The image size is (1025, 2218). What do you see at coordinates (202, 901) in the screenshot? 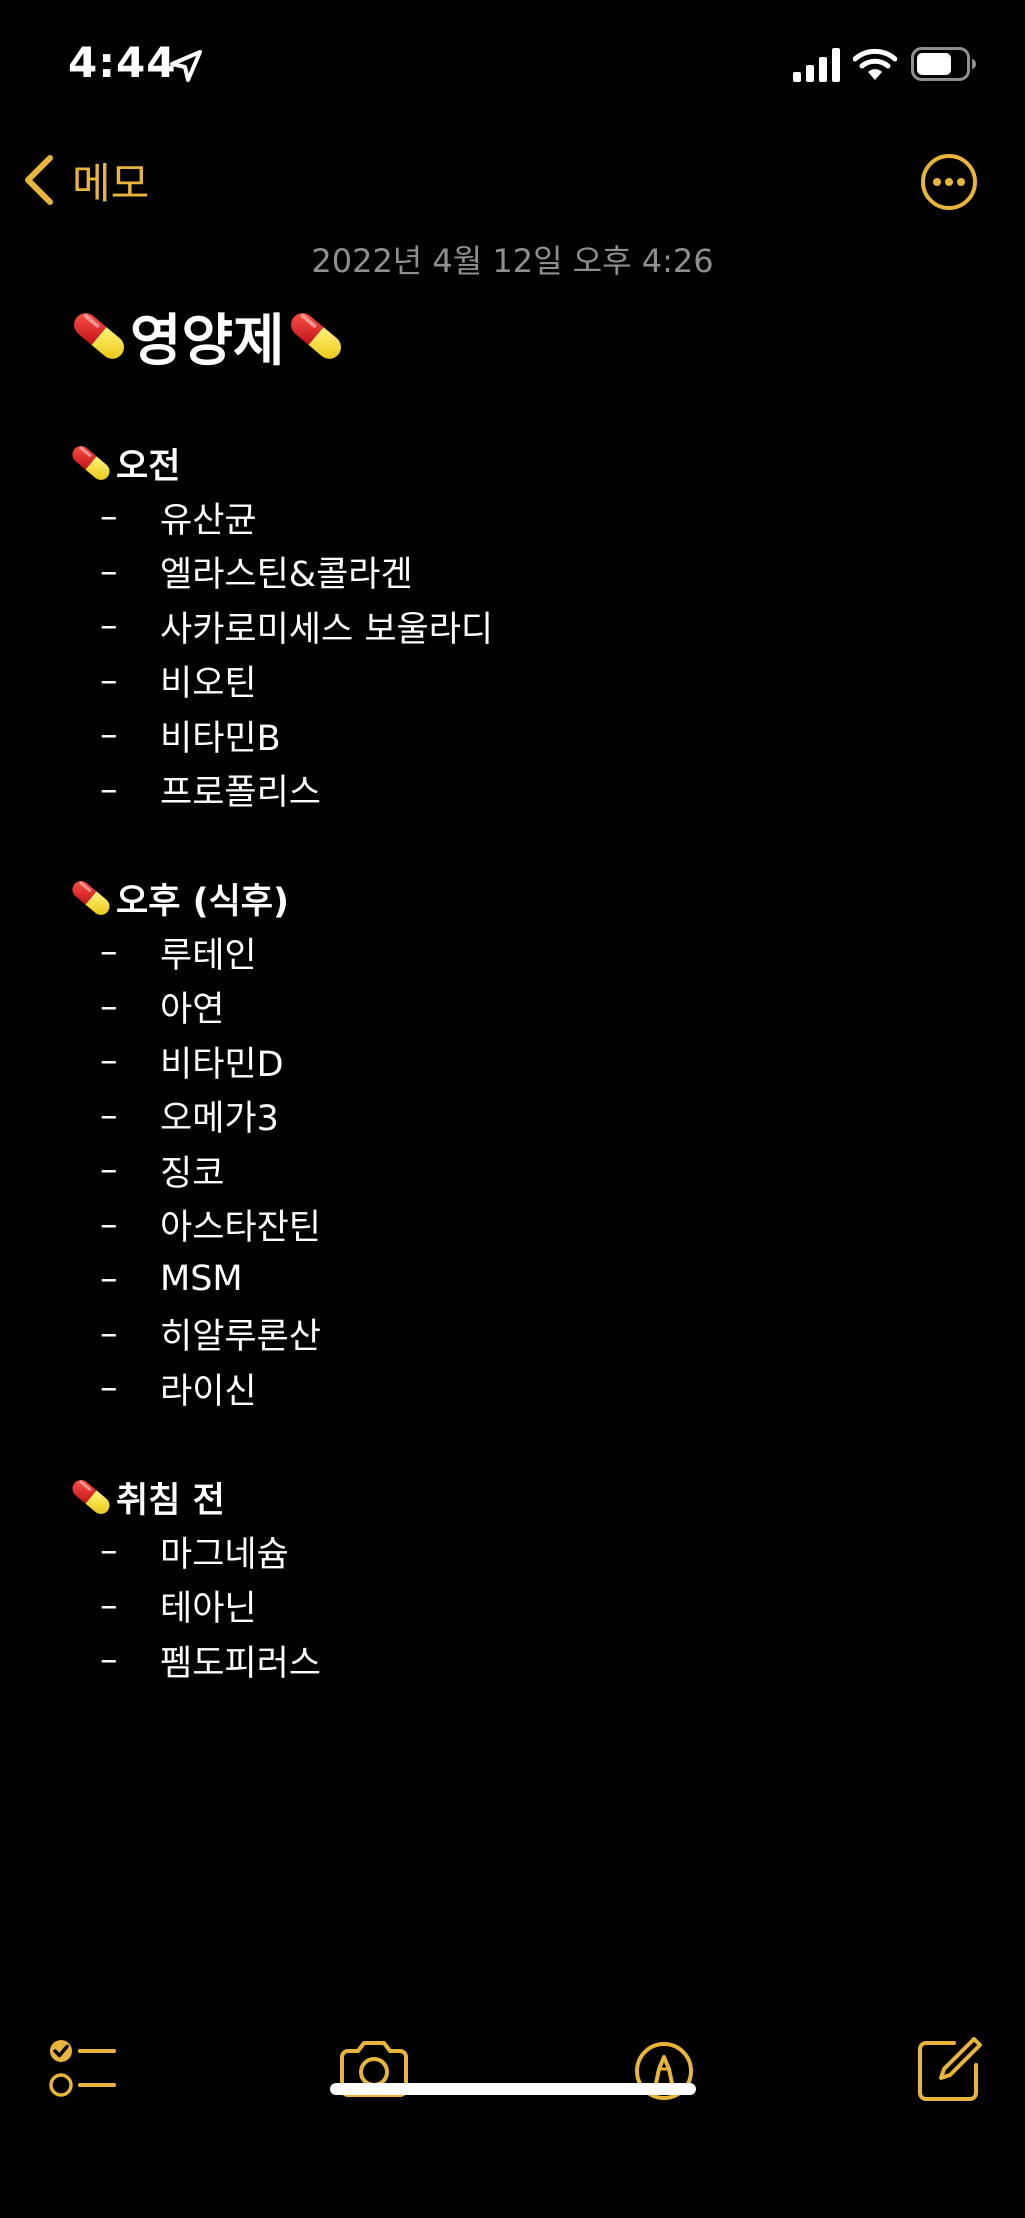
I see `section-heading-text: 오후 (식후)` at bounding box center [202, 901].